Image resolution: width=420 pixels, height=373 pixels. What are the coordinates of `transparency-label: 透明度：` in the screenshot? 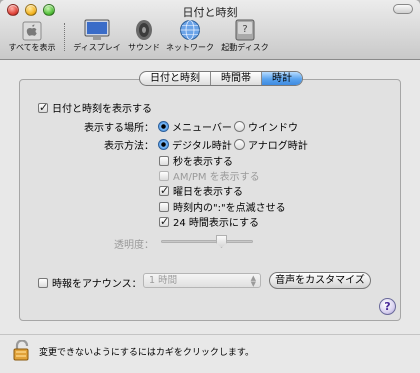 It's located at (134, 245).